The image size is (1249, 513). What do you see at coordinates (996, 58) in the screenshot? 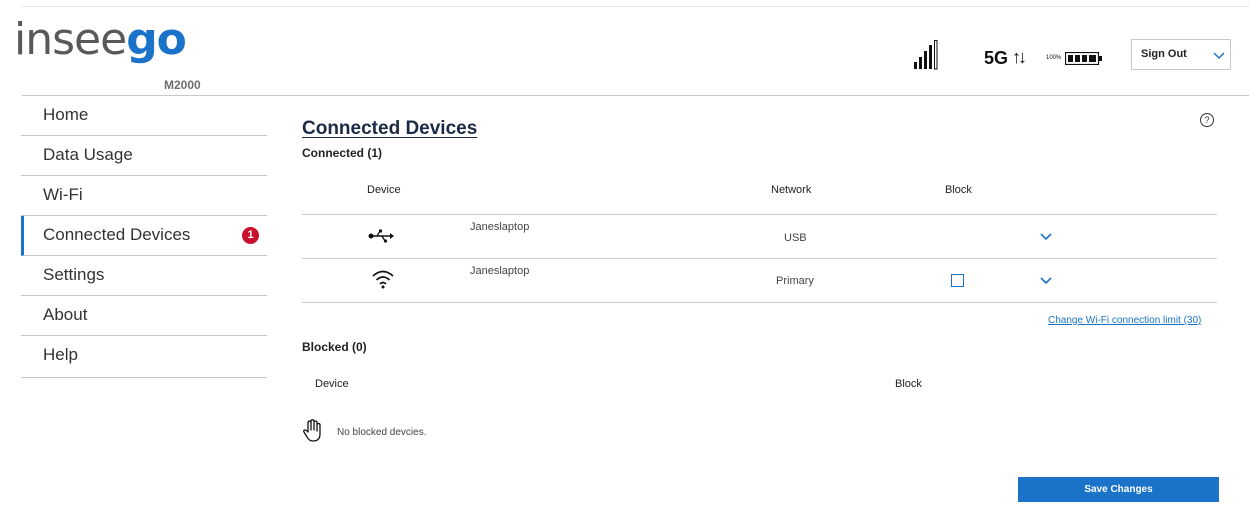
I see `network-type-label: 5G` at bounding box center [996, 58].